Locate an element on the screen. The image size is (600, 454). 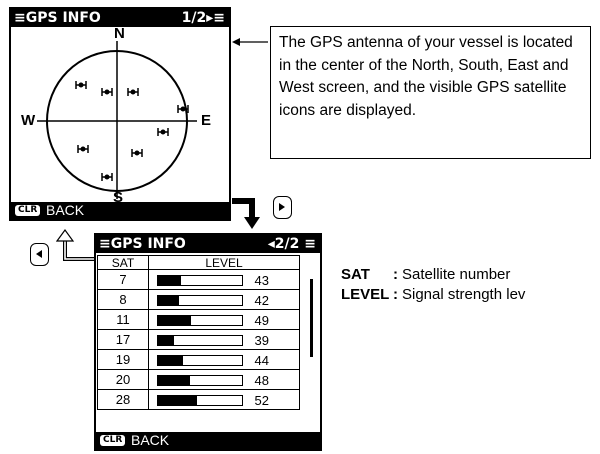
compass-east-label: E is located at coordinates (206, 120).